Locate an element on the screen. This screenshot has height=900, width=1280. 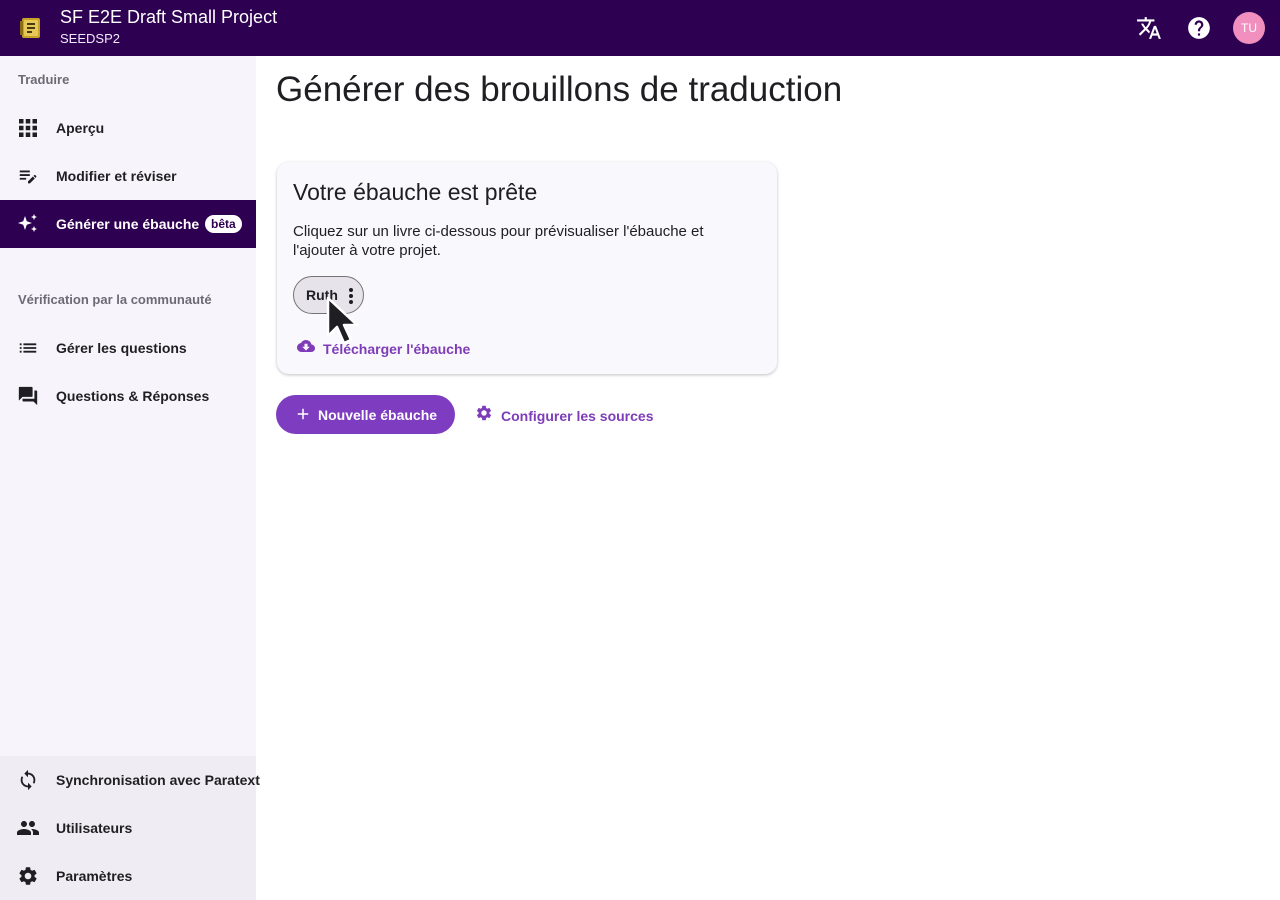
sidebar-item-label: Générer une ébauche is located at coordinates (128, 224).